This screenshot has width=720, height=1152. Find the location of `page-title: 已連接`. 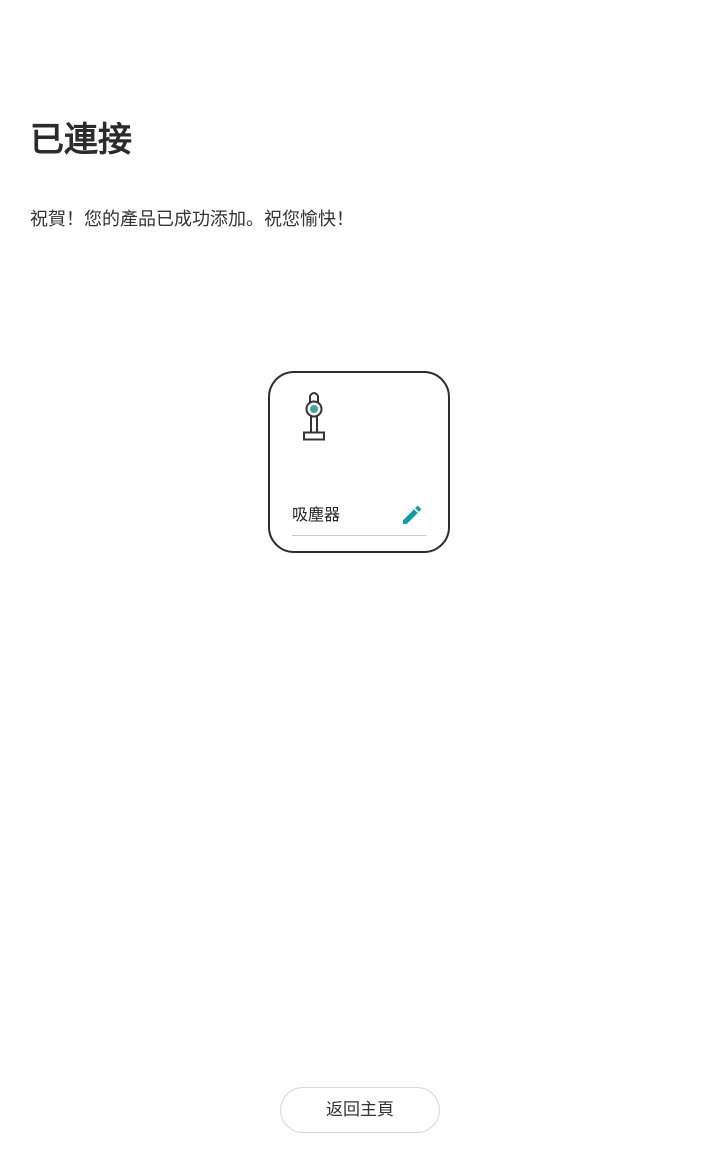

page-title: 已連接 is located at coordinates (81, 140).